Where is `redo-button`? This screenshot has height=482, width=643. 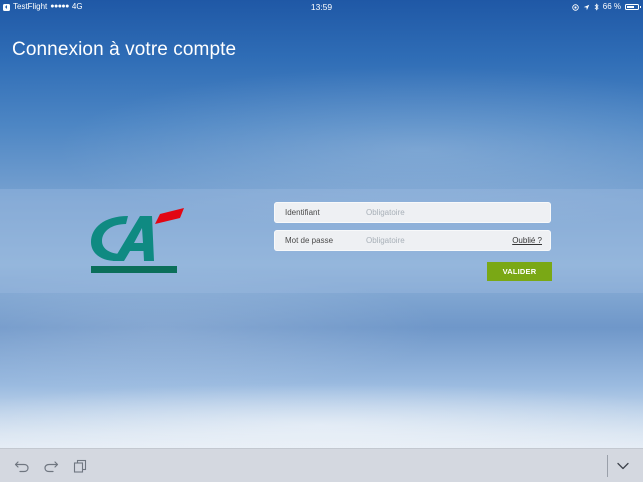 redo-button is located at coordinates (51, 466).